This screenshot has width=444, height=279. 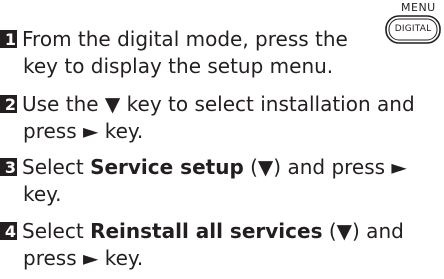 I want to click on step-1-line-1: From the digital mode, press the, so click(x=185, y=39).